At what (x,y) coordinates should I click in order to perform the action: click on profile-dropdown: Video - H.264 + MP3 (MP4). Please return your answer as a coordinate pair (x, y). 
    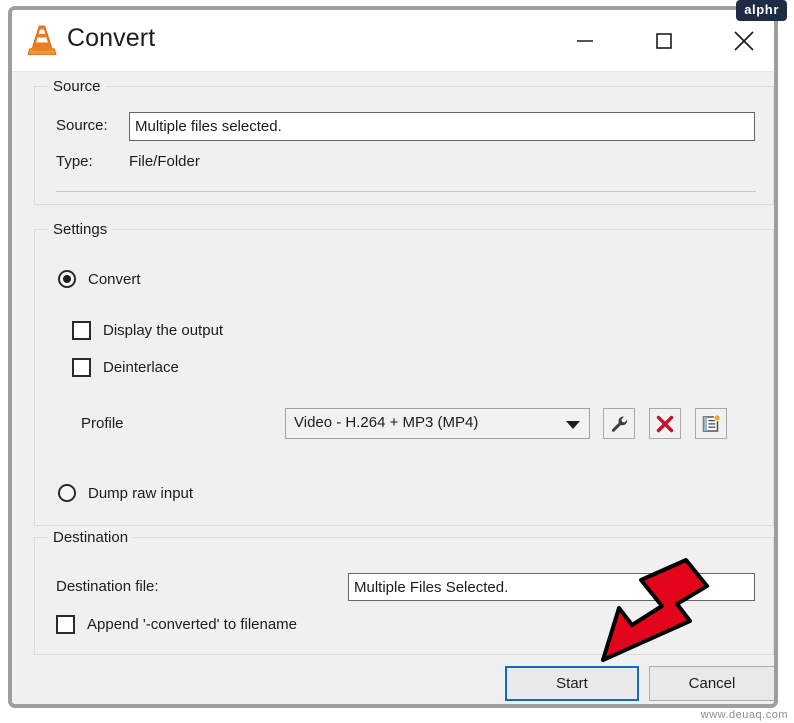
    Looking at the image, I should click on (437, 423).